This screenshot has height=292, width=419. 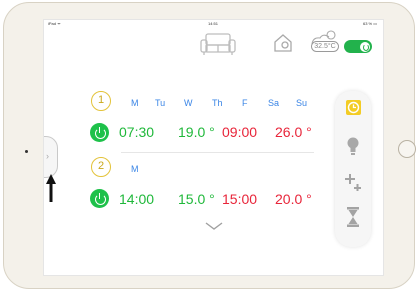 I want to click on carrier-label: iPad ᯤ, so click(x=54, y=23).